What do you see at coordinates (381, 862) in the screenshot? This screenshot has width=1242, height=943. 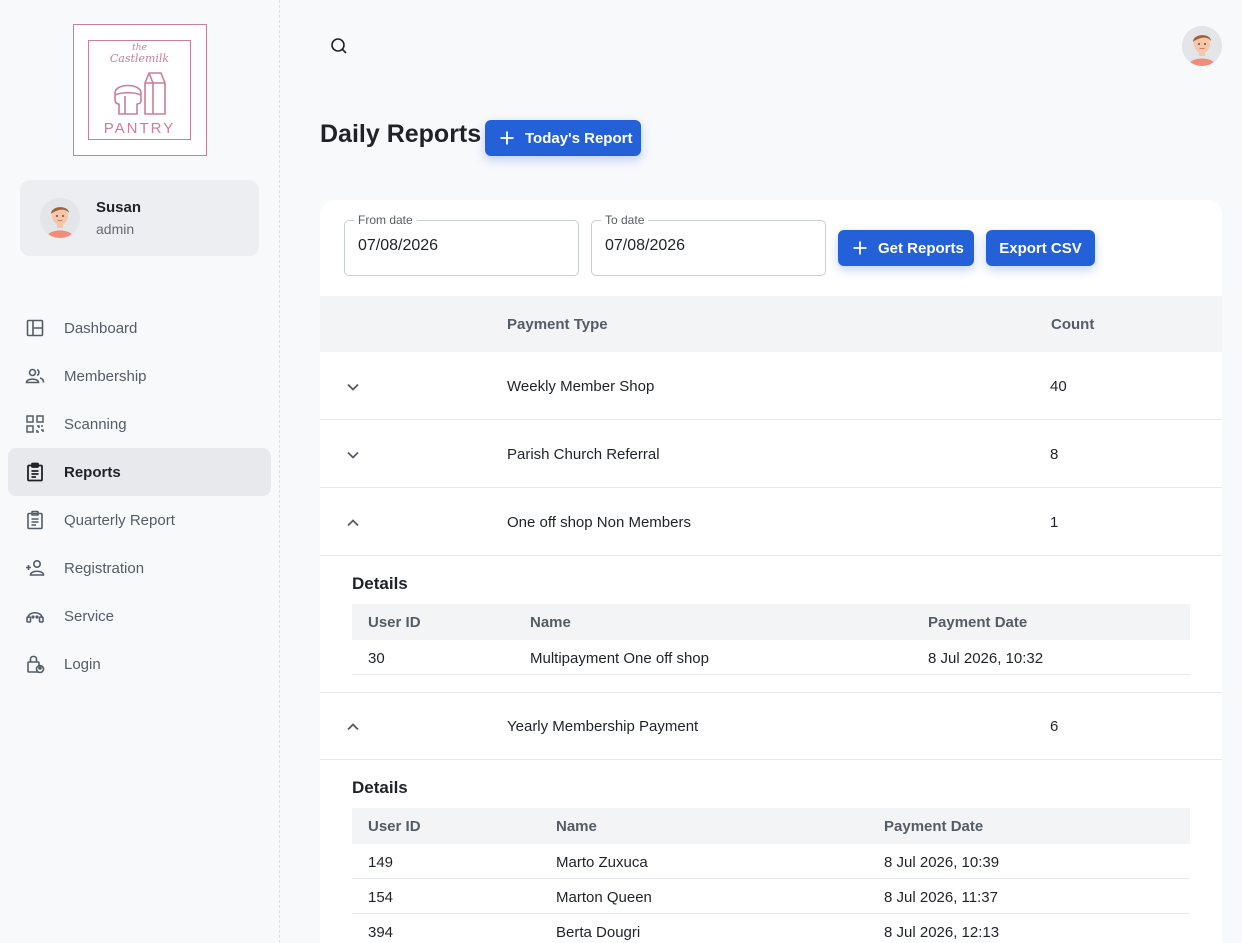 I see `user-id-cell: 149` at bounding box center [381, 862].